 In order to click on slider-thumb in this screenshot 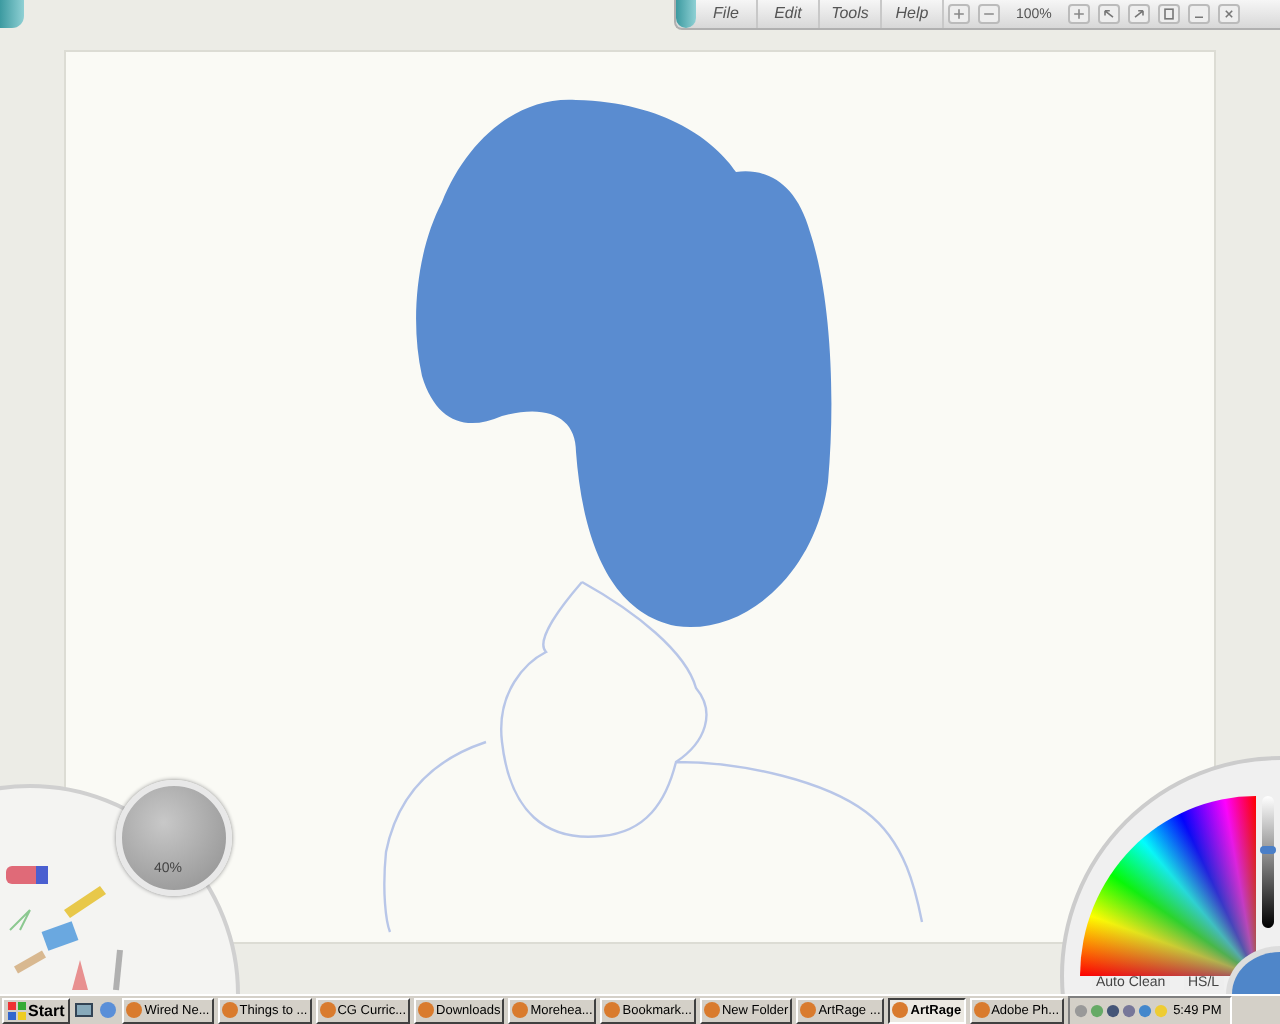, I will do `click(1268, 849)`.